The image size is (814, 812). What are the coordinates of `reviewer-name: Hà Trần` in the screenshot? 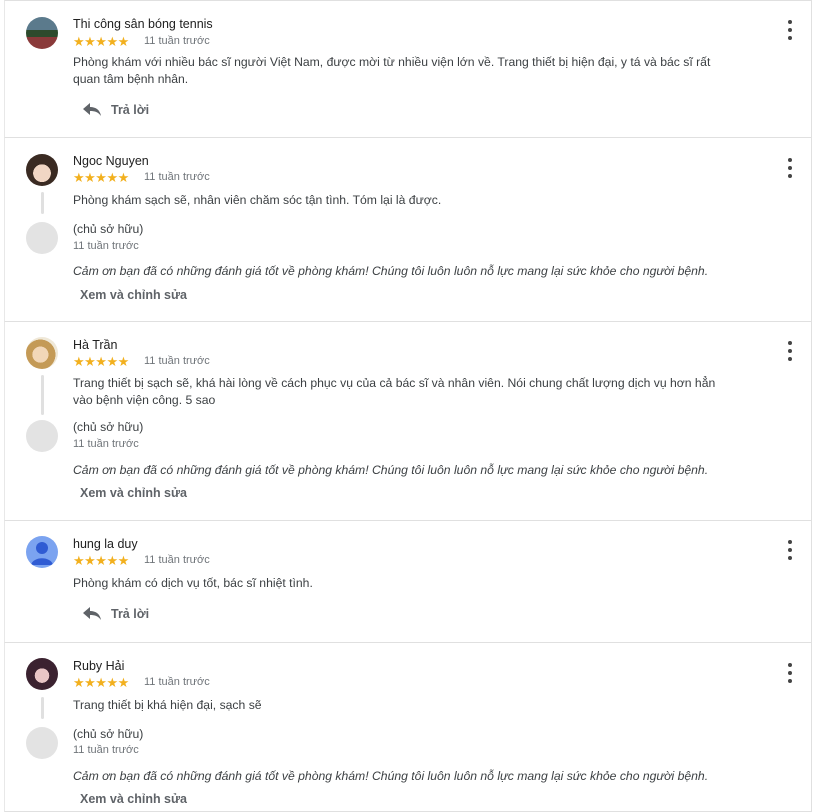 It's located at (95, 345).